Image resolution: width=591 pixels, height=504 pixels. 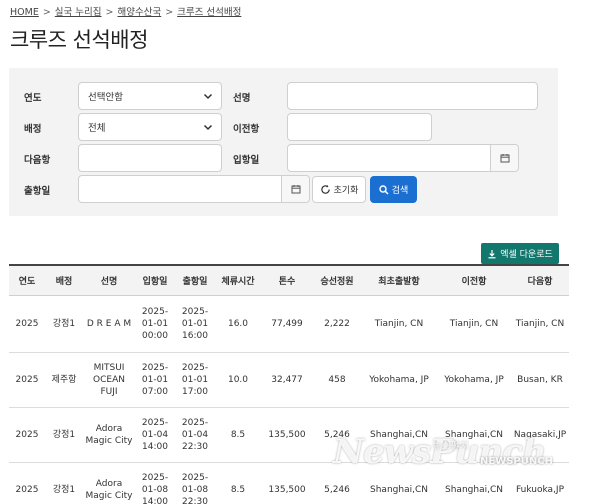 What do you see at coordinates (246, 160) in the screenshot?
I see `arrival-date-label: 입항일` at bounding box center [246, 160].